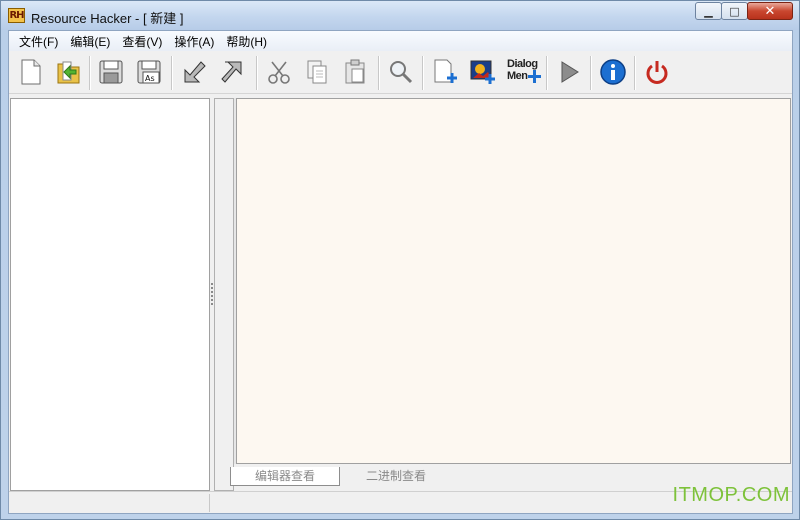 Image resolution: width=800 pixels, height=520 pixels. I want to click on window-controls: ▁ □ ✕, so click(744, 11).